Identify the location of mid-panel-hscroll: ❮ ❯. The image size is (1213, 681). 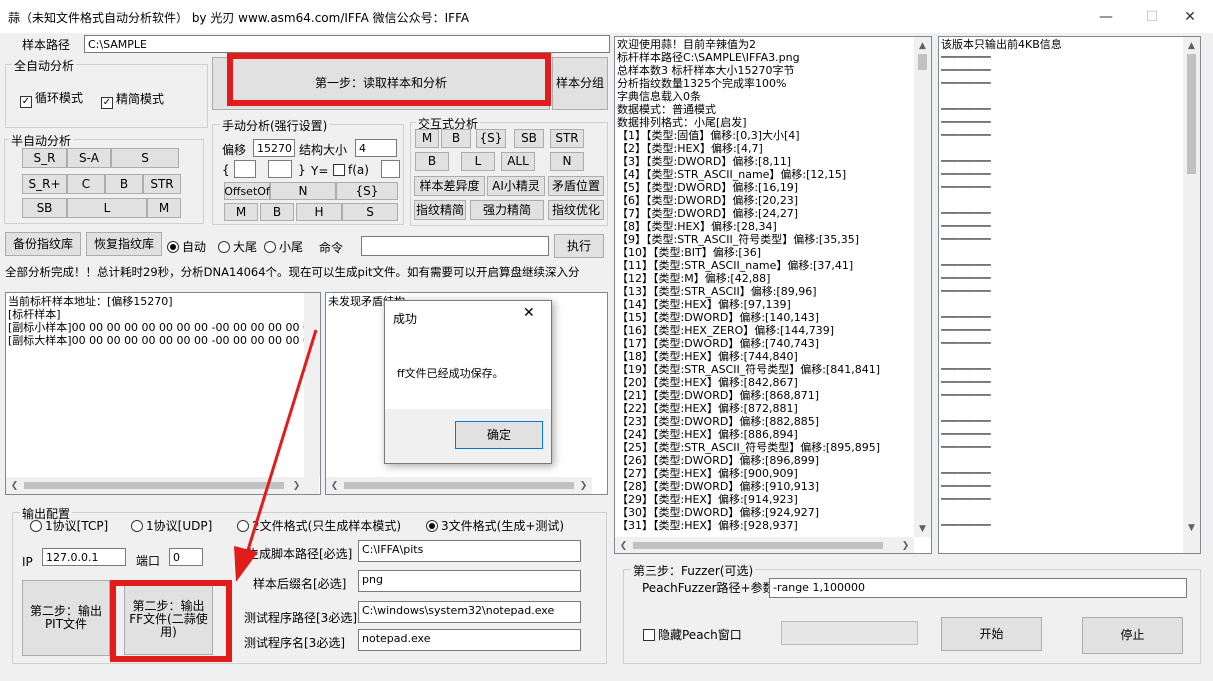
(459, 485).